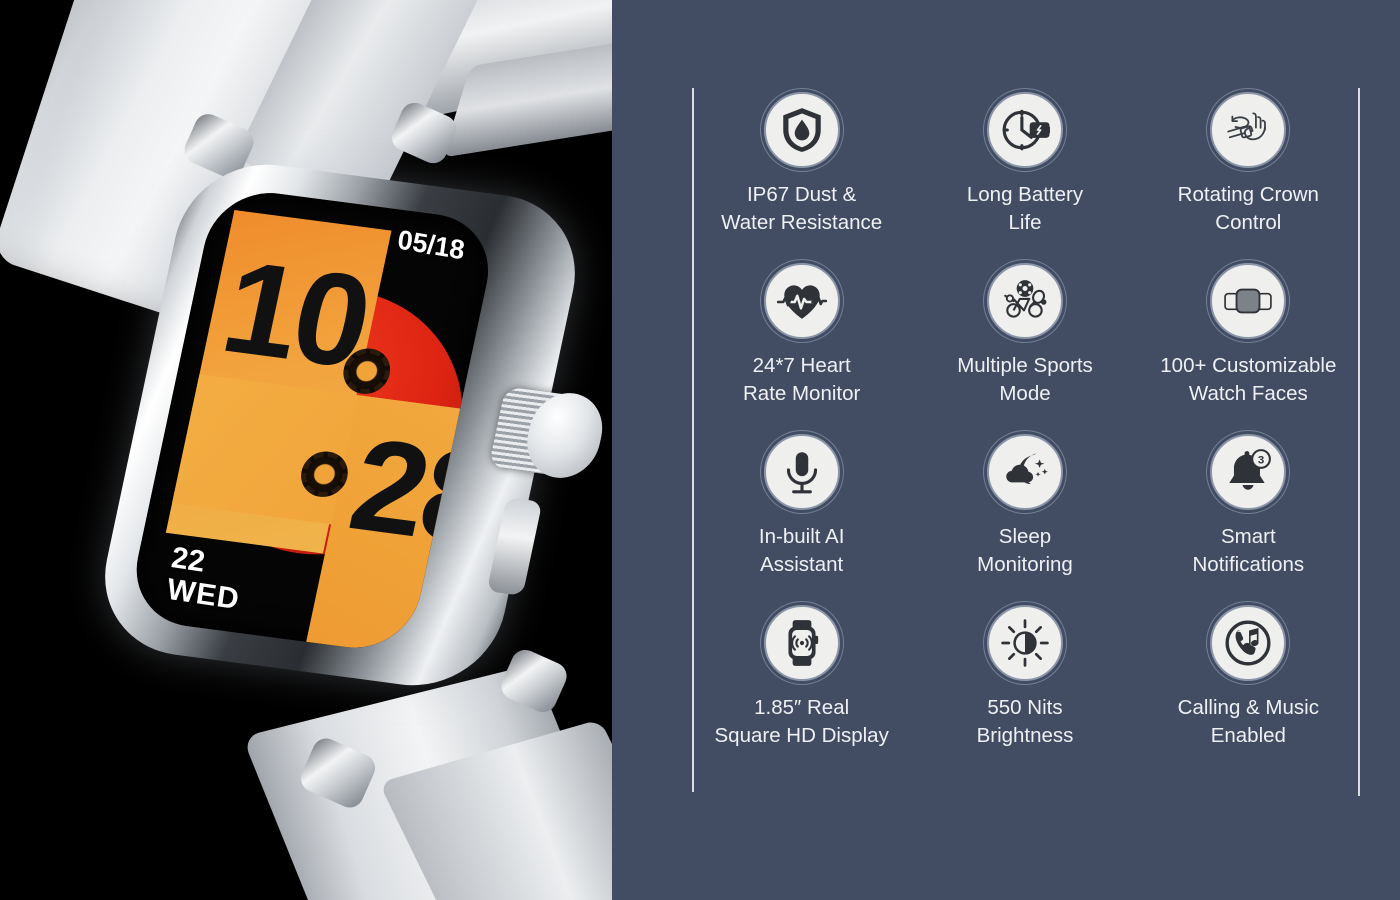 This screenshot has width=1400, height=900. Describe the element at coordinates (1248, 550) in the screenshot. I see `feature-label: Smart Notifications` at that location.